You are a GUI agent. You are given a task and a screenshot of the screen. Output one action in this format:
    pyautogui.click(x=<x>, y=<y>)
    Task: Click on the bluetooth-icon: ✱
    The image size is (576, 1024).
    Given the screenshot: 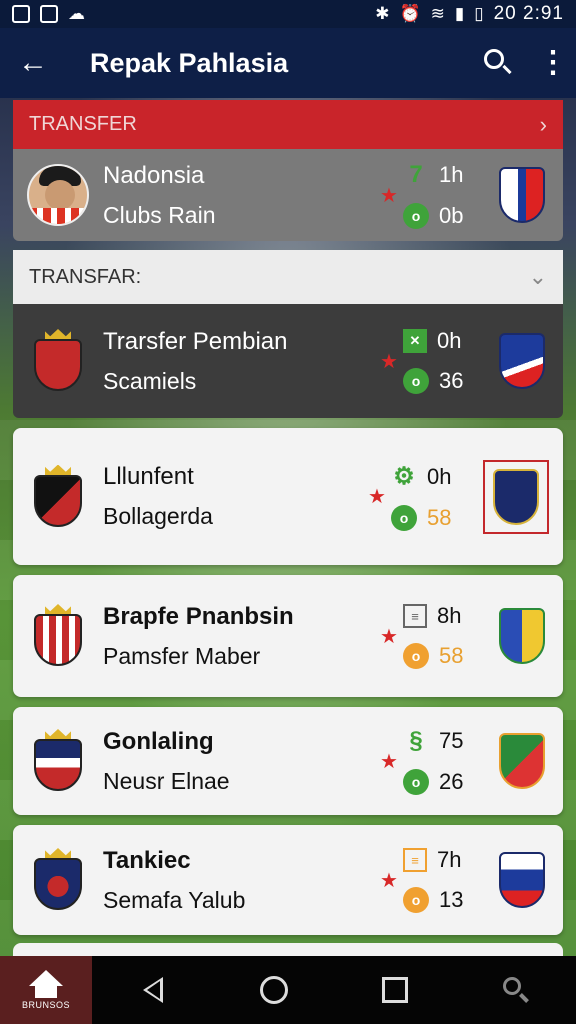 What is the action you would take?
    pyautogui.click(x=382, y=13)
    